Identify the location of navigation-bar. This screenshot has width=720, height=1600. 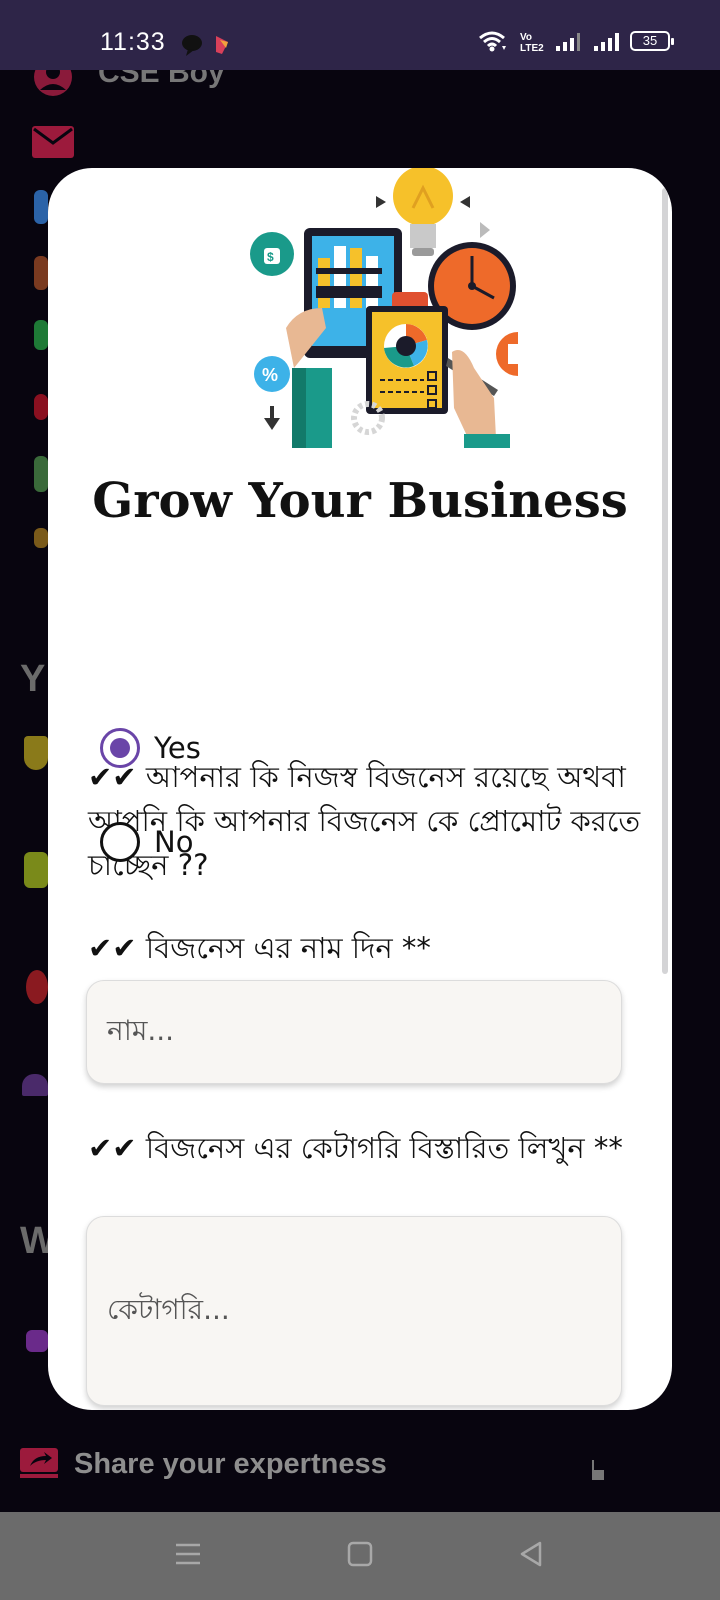
(360, 1556).